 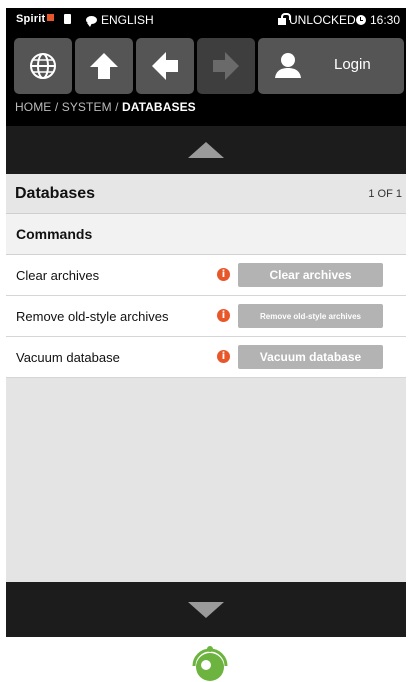 What do you see at coordinates (206, 194) in the screenshot?
I see `page-header: Databases 1 OF 1` at bounding box center [206, 194].